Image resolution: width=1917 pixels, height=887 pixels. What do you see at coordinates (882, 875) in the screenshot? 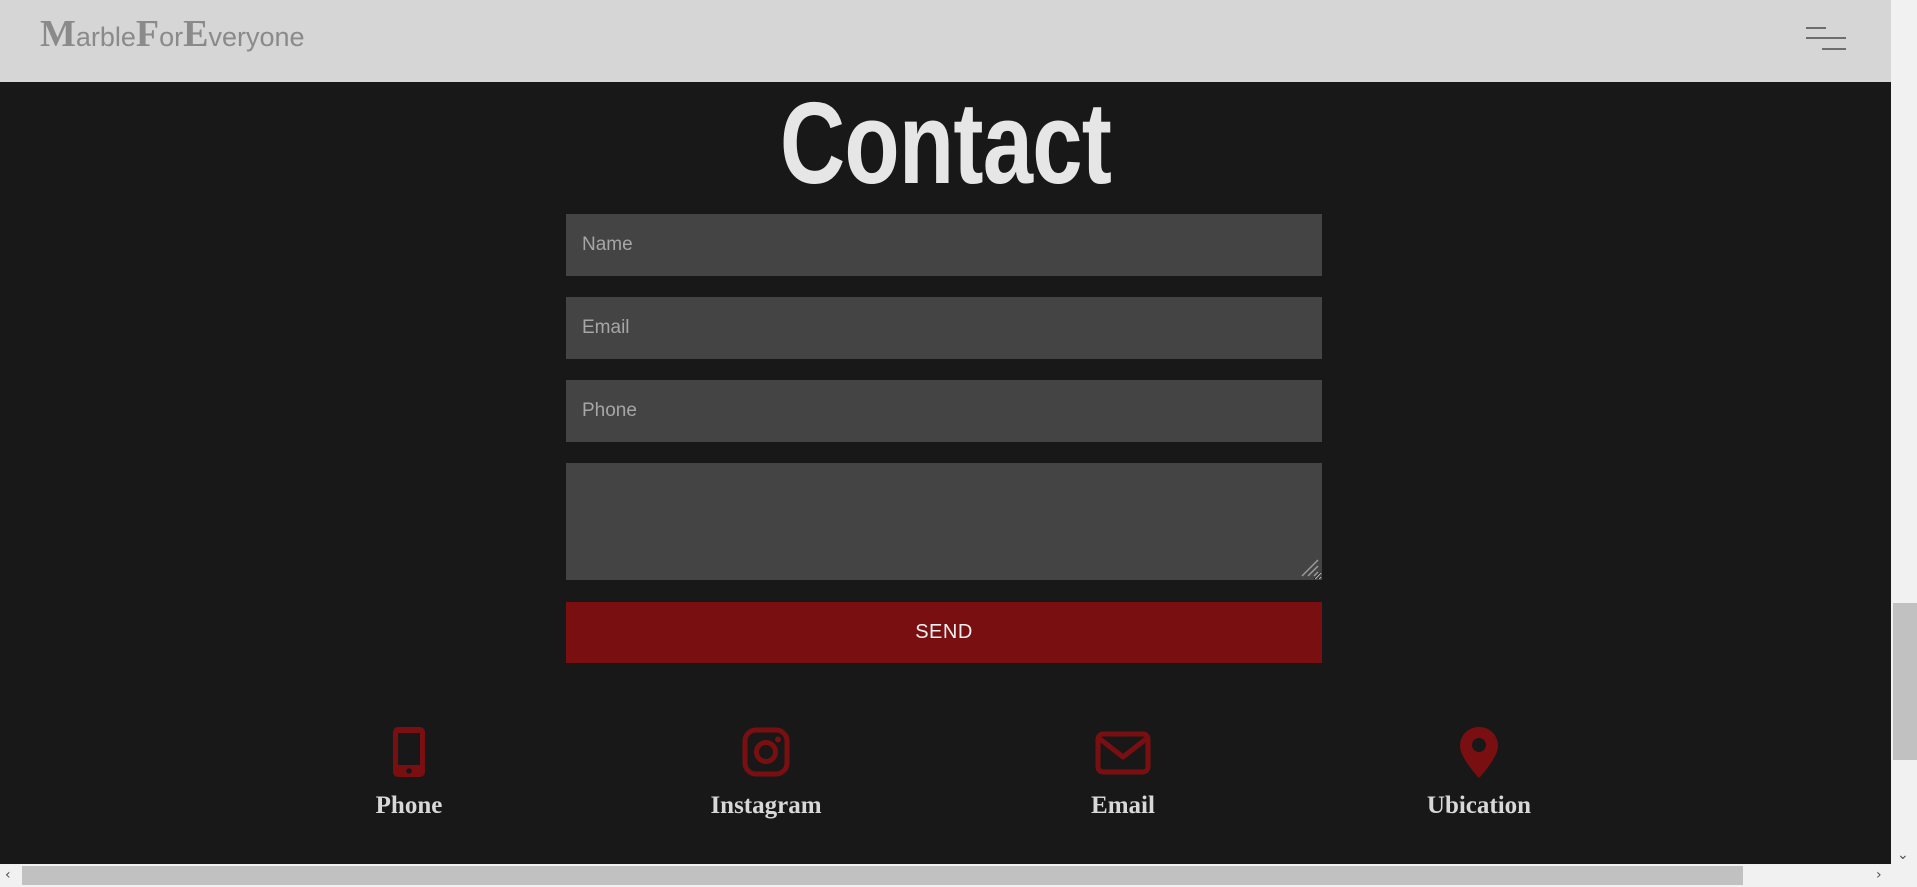
I see `horizontal-scrollbar-thumb` at bounding box center [882, 875].